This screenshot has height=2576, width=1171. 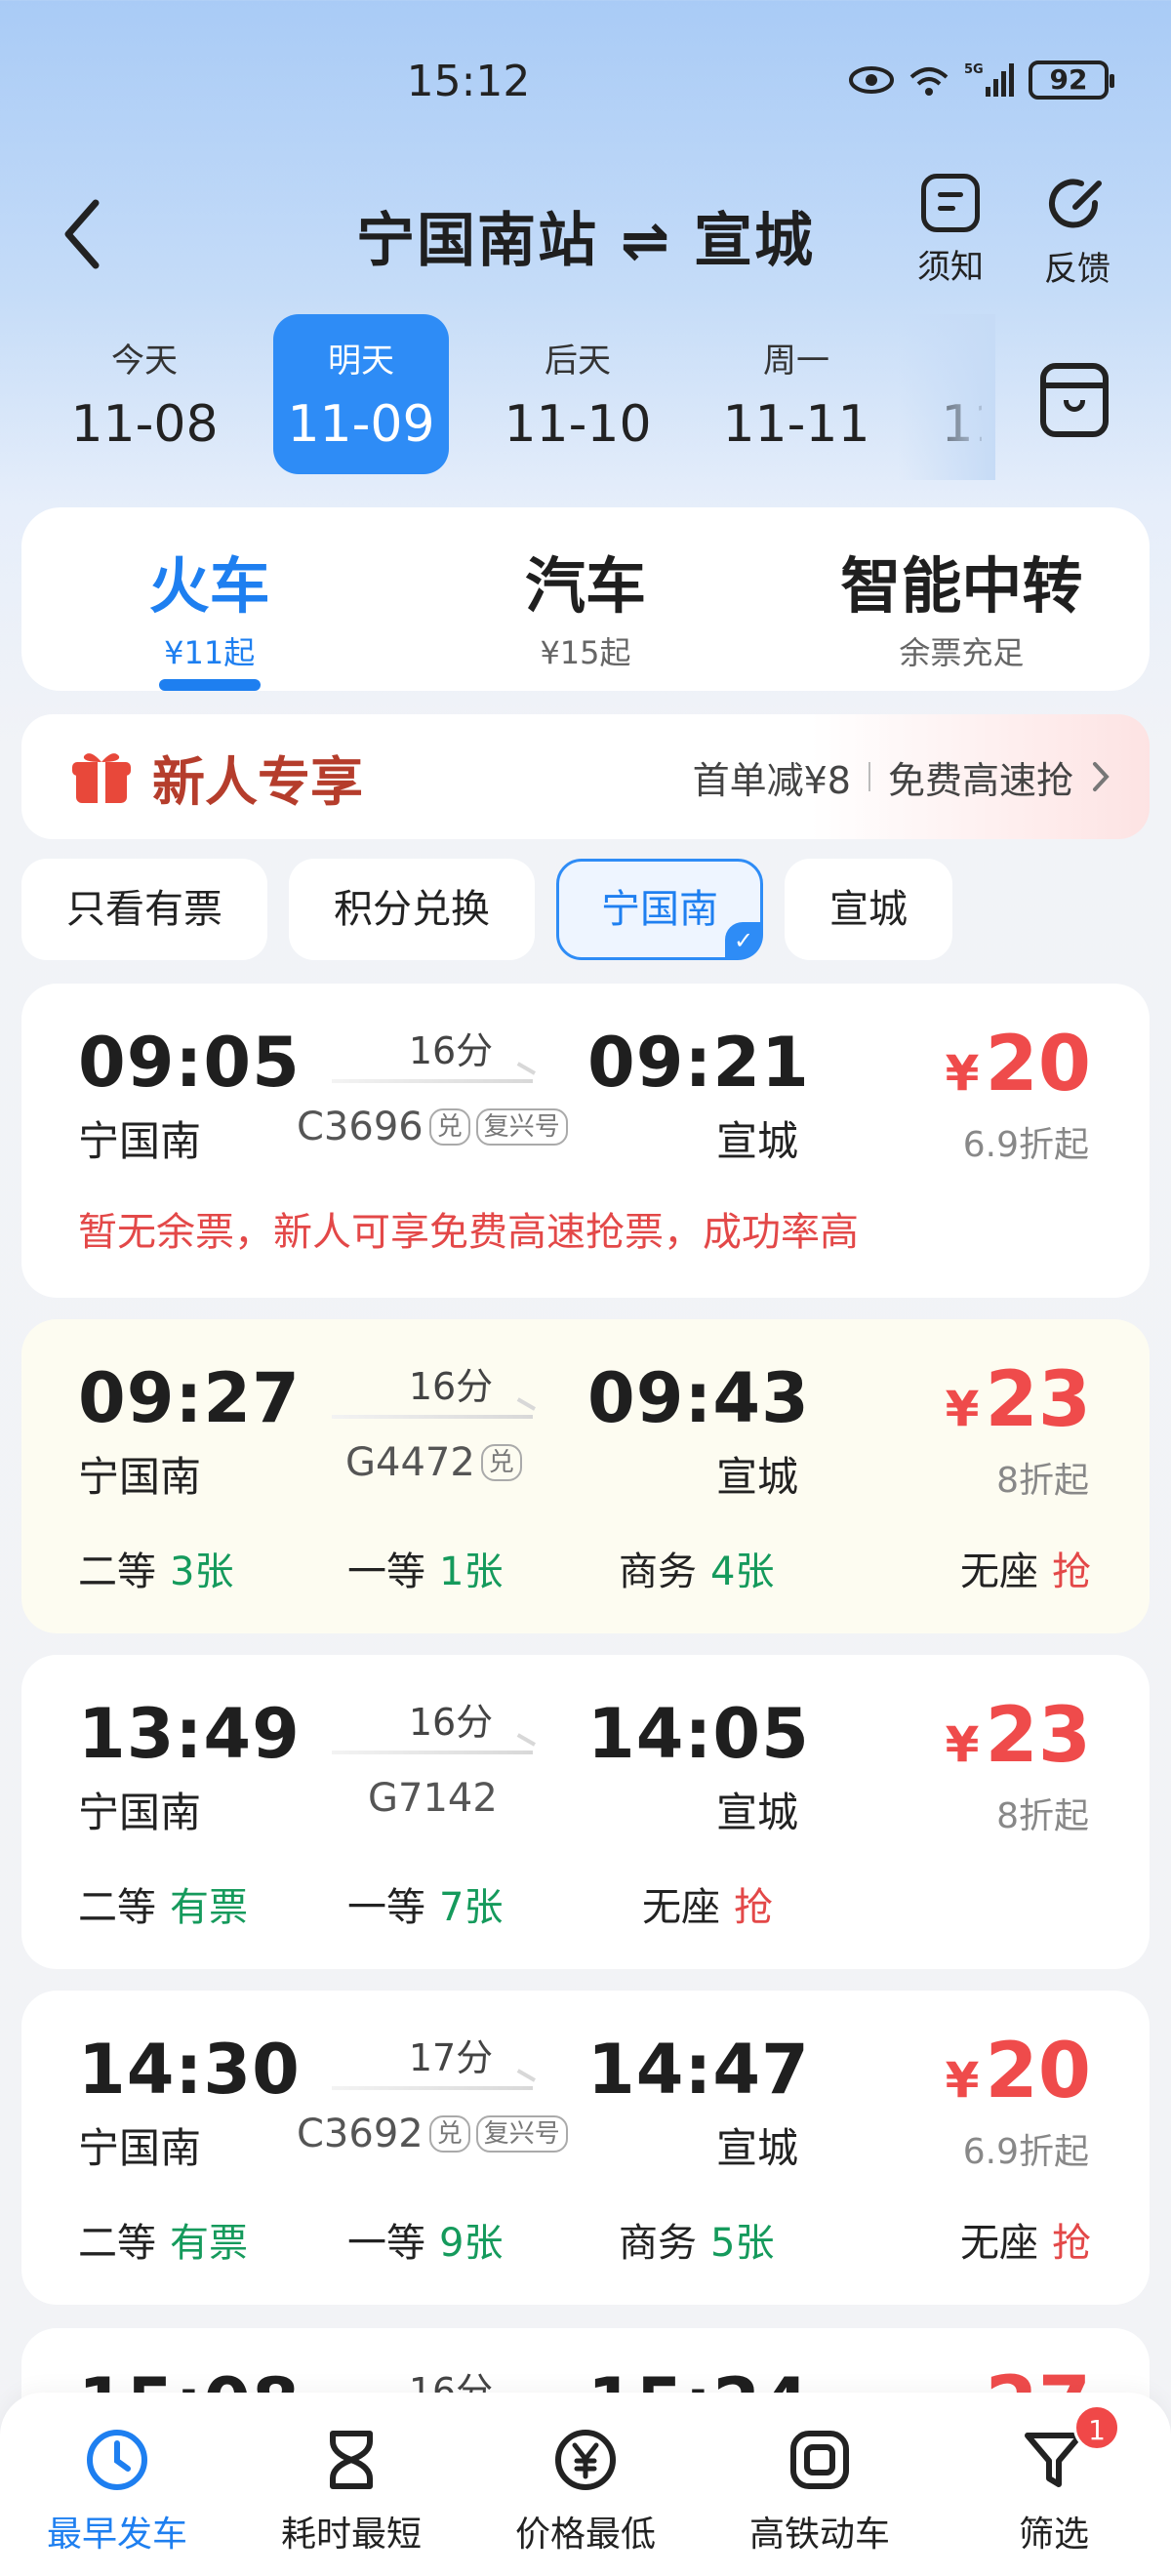 I want to click on new-user-promo-banner: 新人专享 首单减¥8 免费高速抢, so click(x=585, y=776).